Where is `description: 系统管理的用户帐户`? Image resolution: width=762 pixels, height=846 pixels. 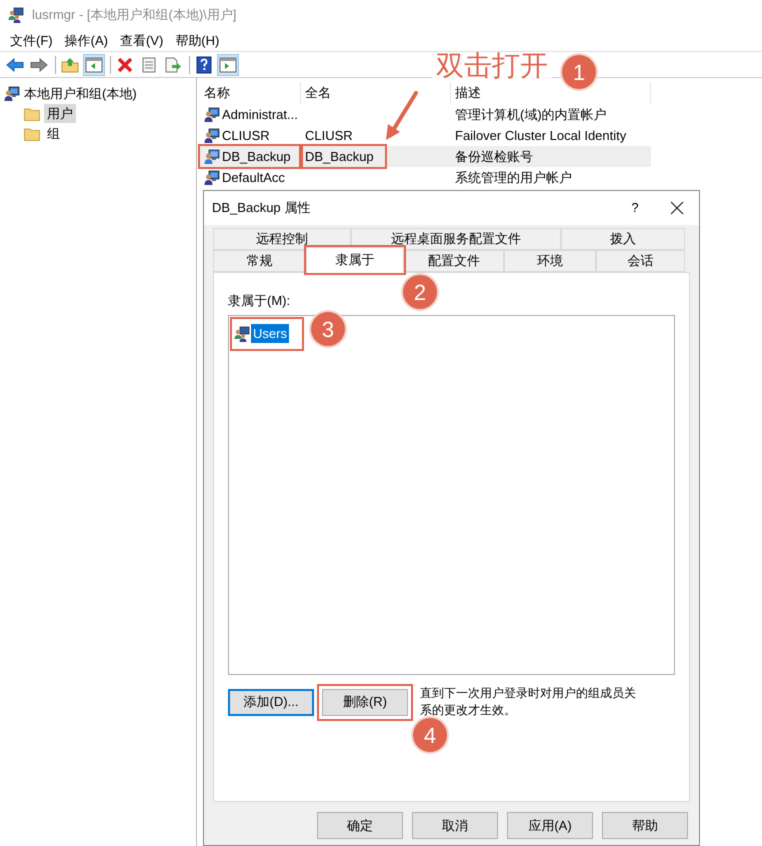 description: 系统管理的用户帐户 is located at coordinates (513, 177).